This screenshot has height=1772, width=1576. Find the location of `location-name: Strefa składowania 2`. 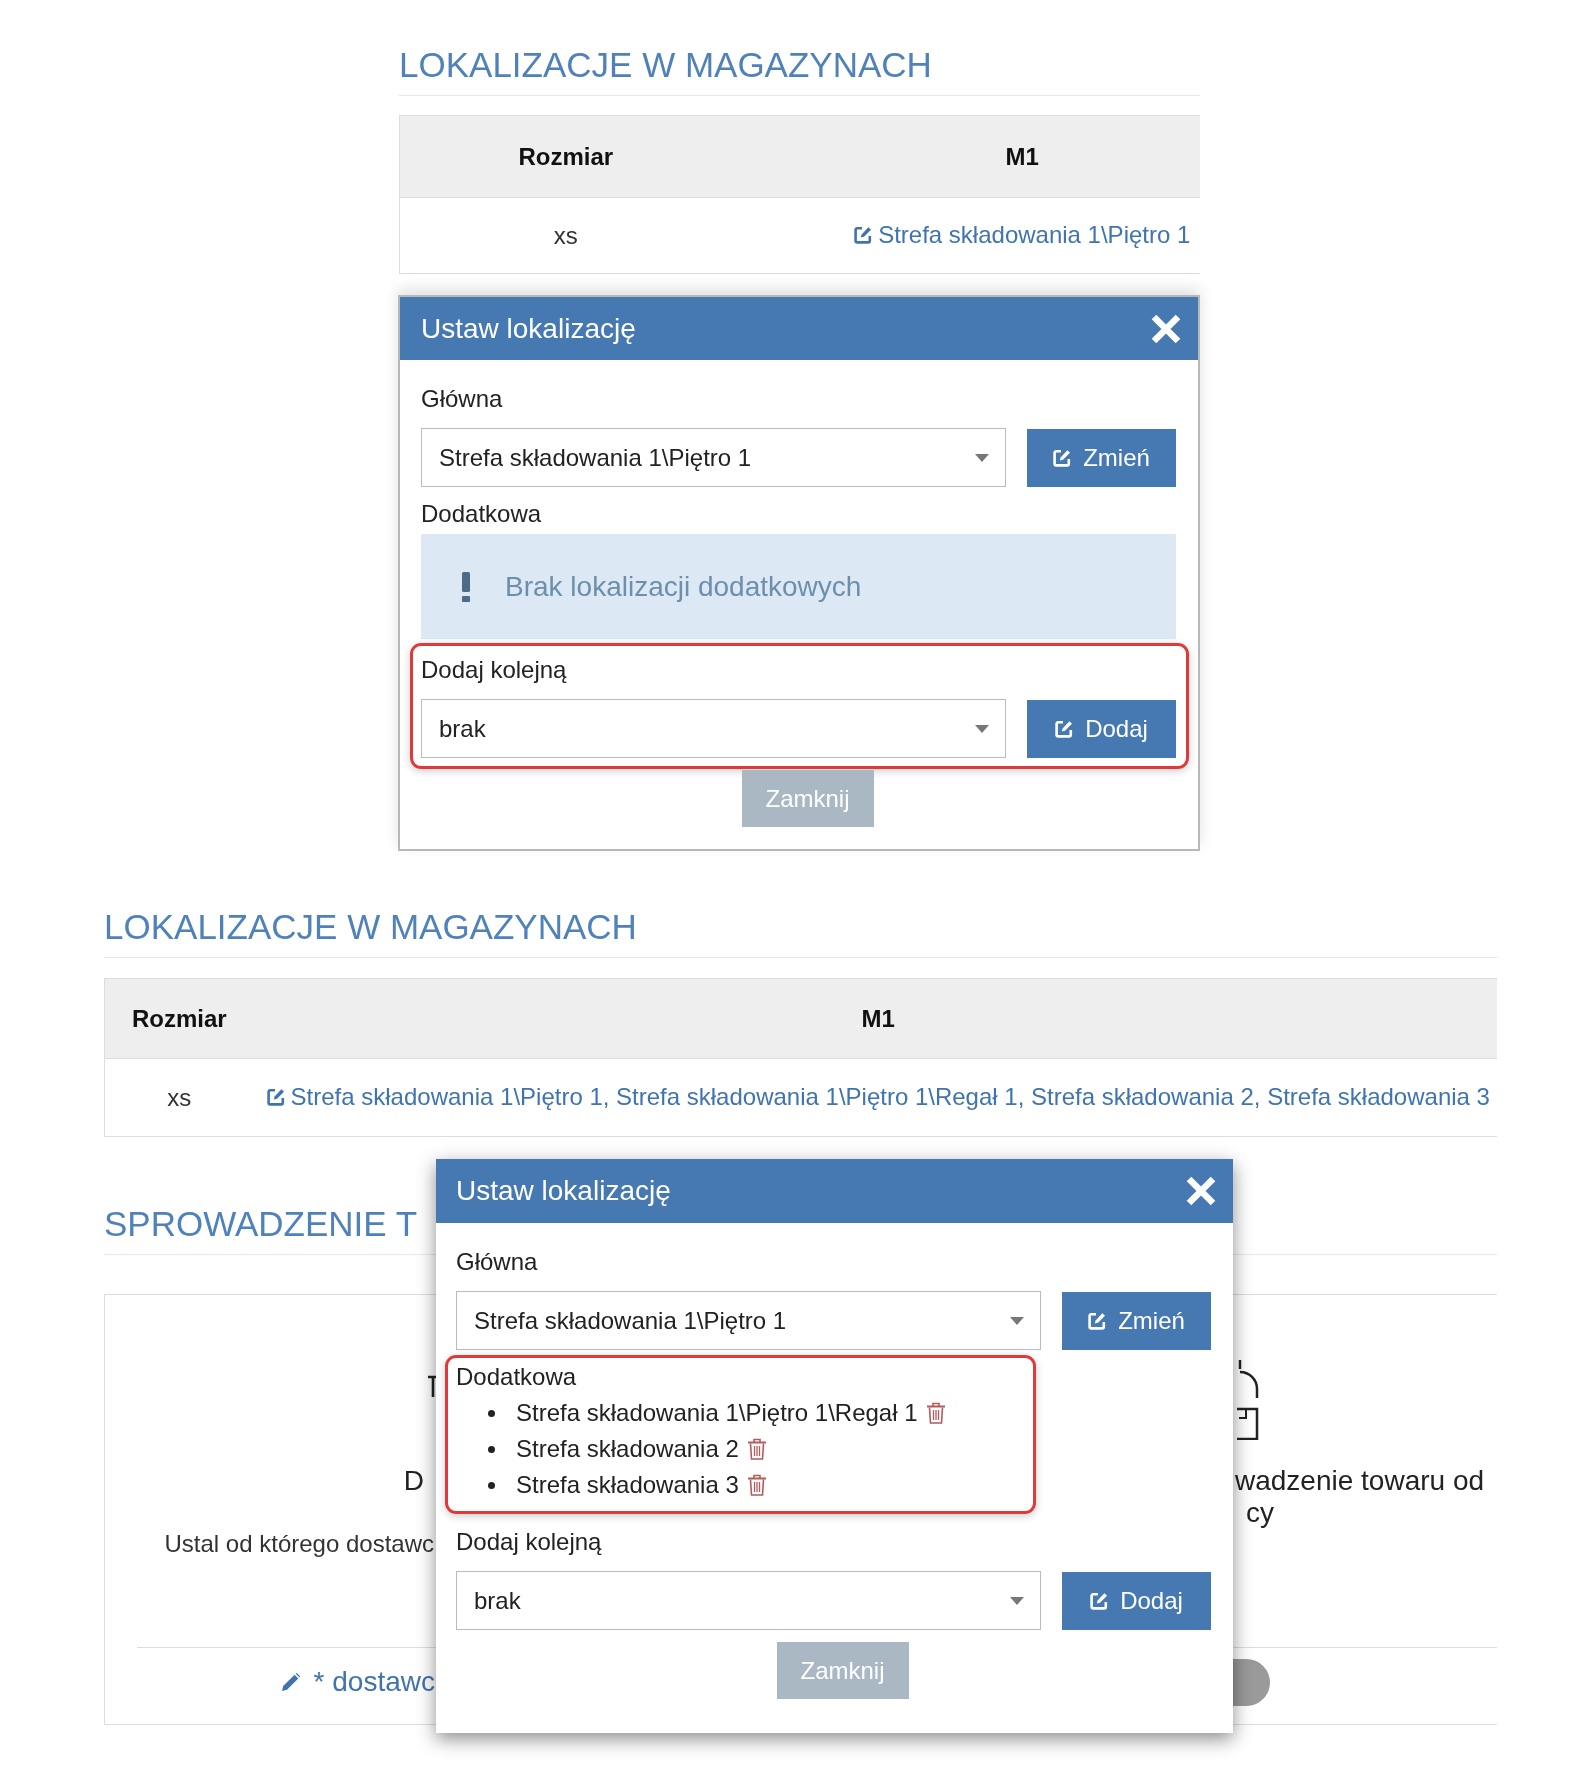

location-name: Strefa składowania 2 is located at coordinates (627, 1449).